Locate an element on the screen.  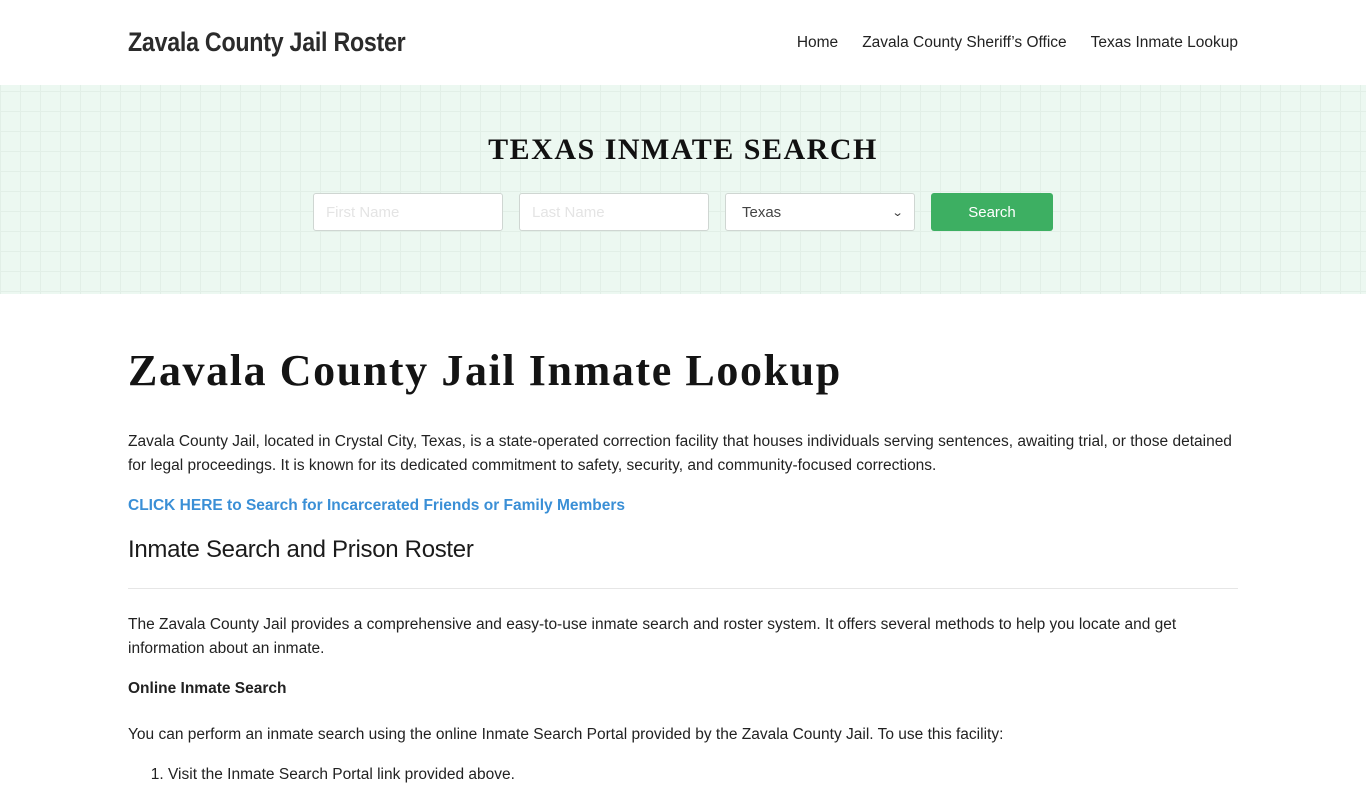
section-heading: Inmate Search and Prison Roster is located at coordinates (301, 549).